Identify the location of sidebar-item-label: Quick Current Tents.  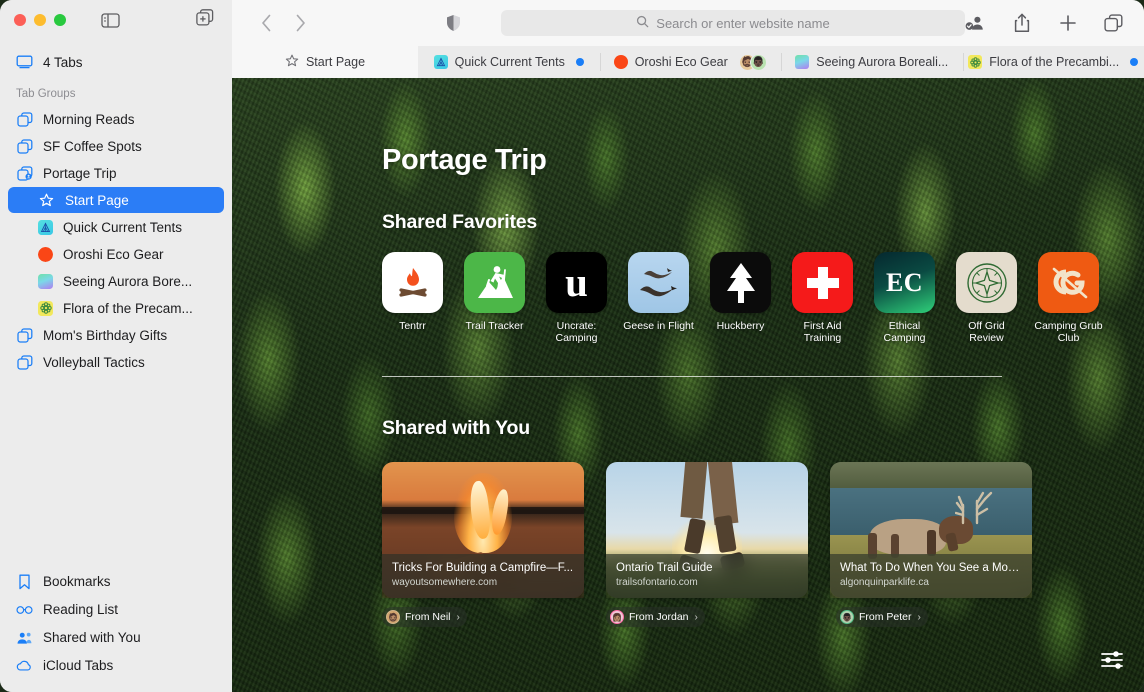
(123, 227).